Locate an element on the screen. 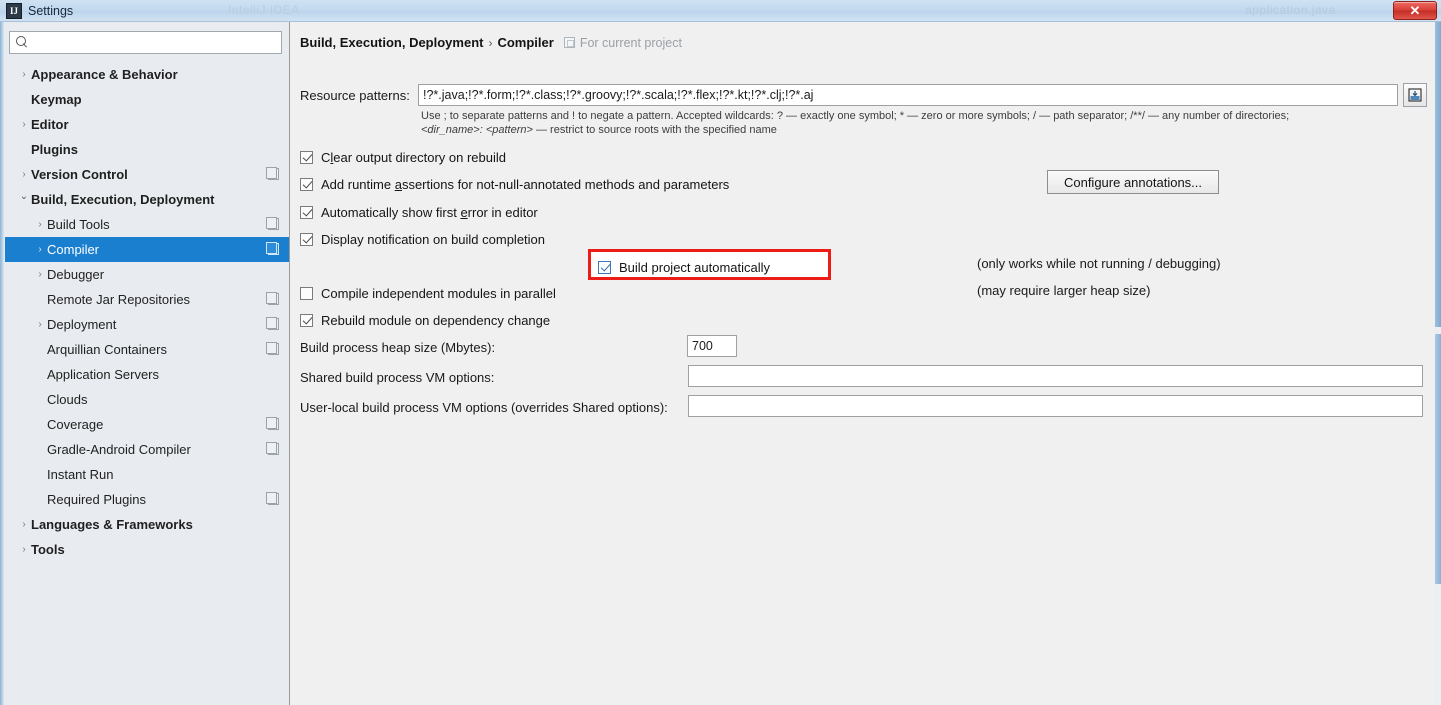 The width and height of the screenshot is (1441, 705). vertical-scrollbar is located at coordinates (1438, 363).